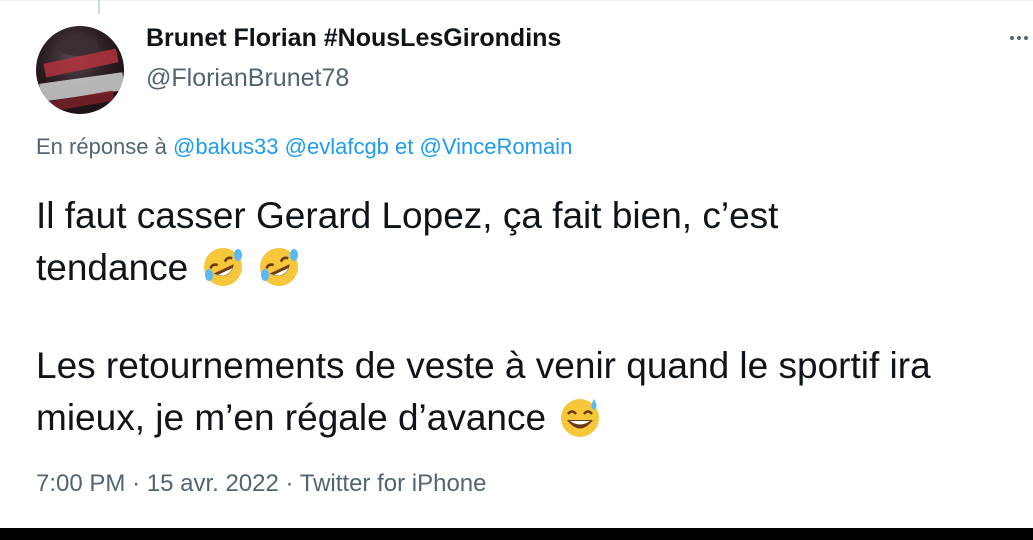 This screenshot has height=540, width=1033. Describe the element at coordinates (1021, 38) in the screenshot. I see `more-options-button` at that location.